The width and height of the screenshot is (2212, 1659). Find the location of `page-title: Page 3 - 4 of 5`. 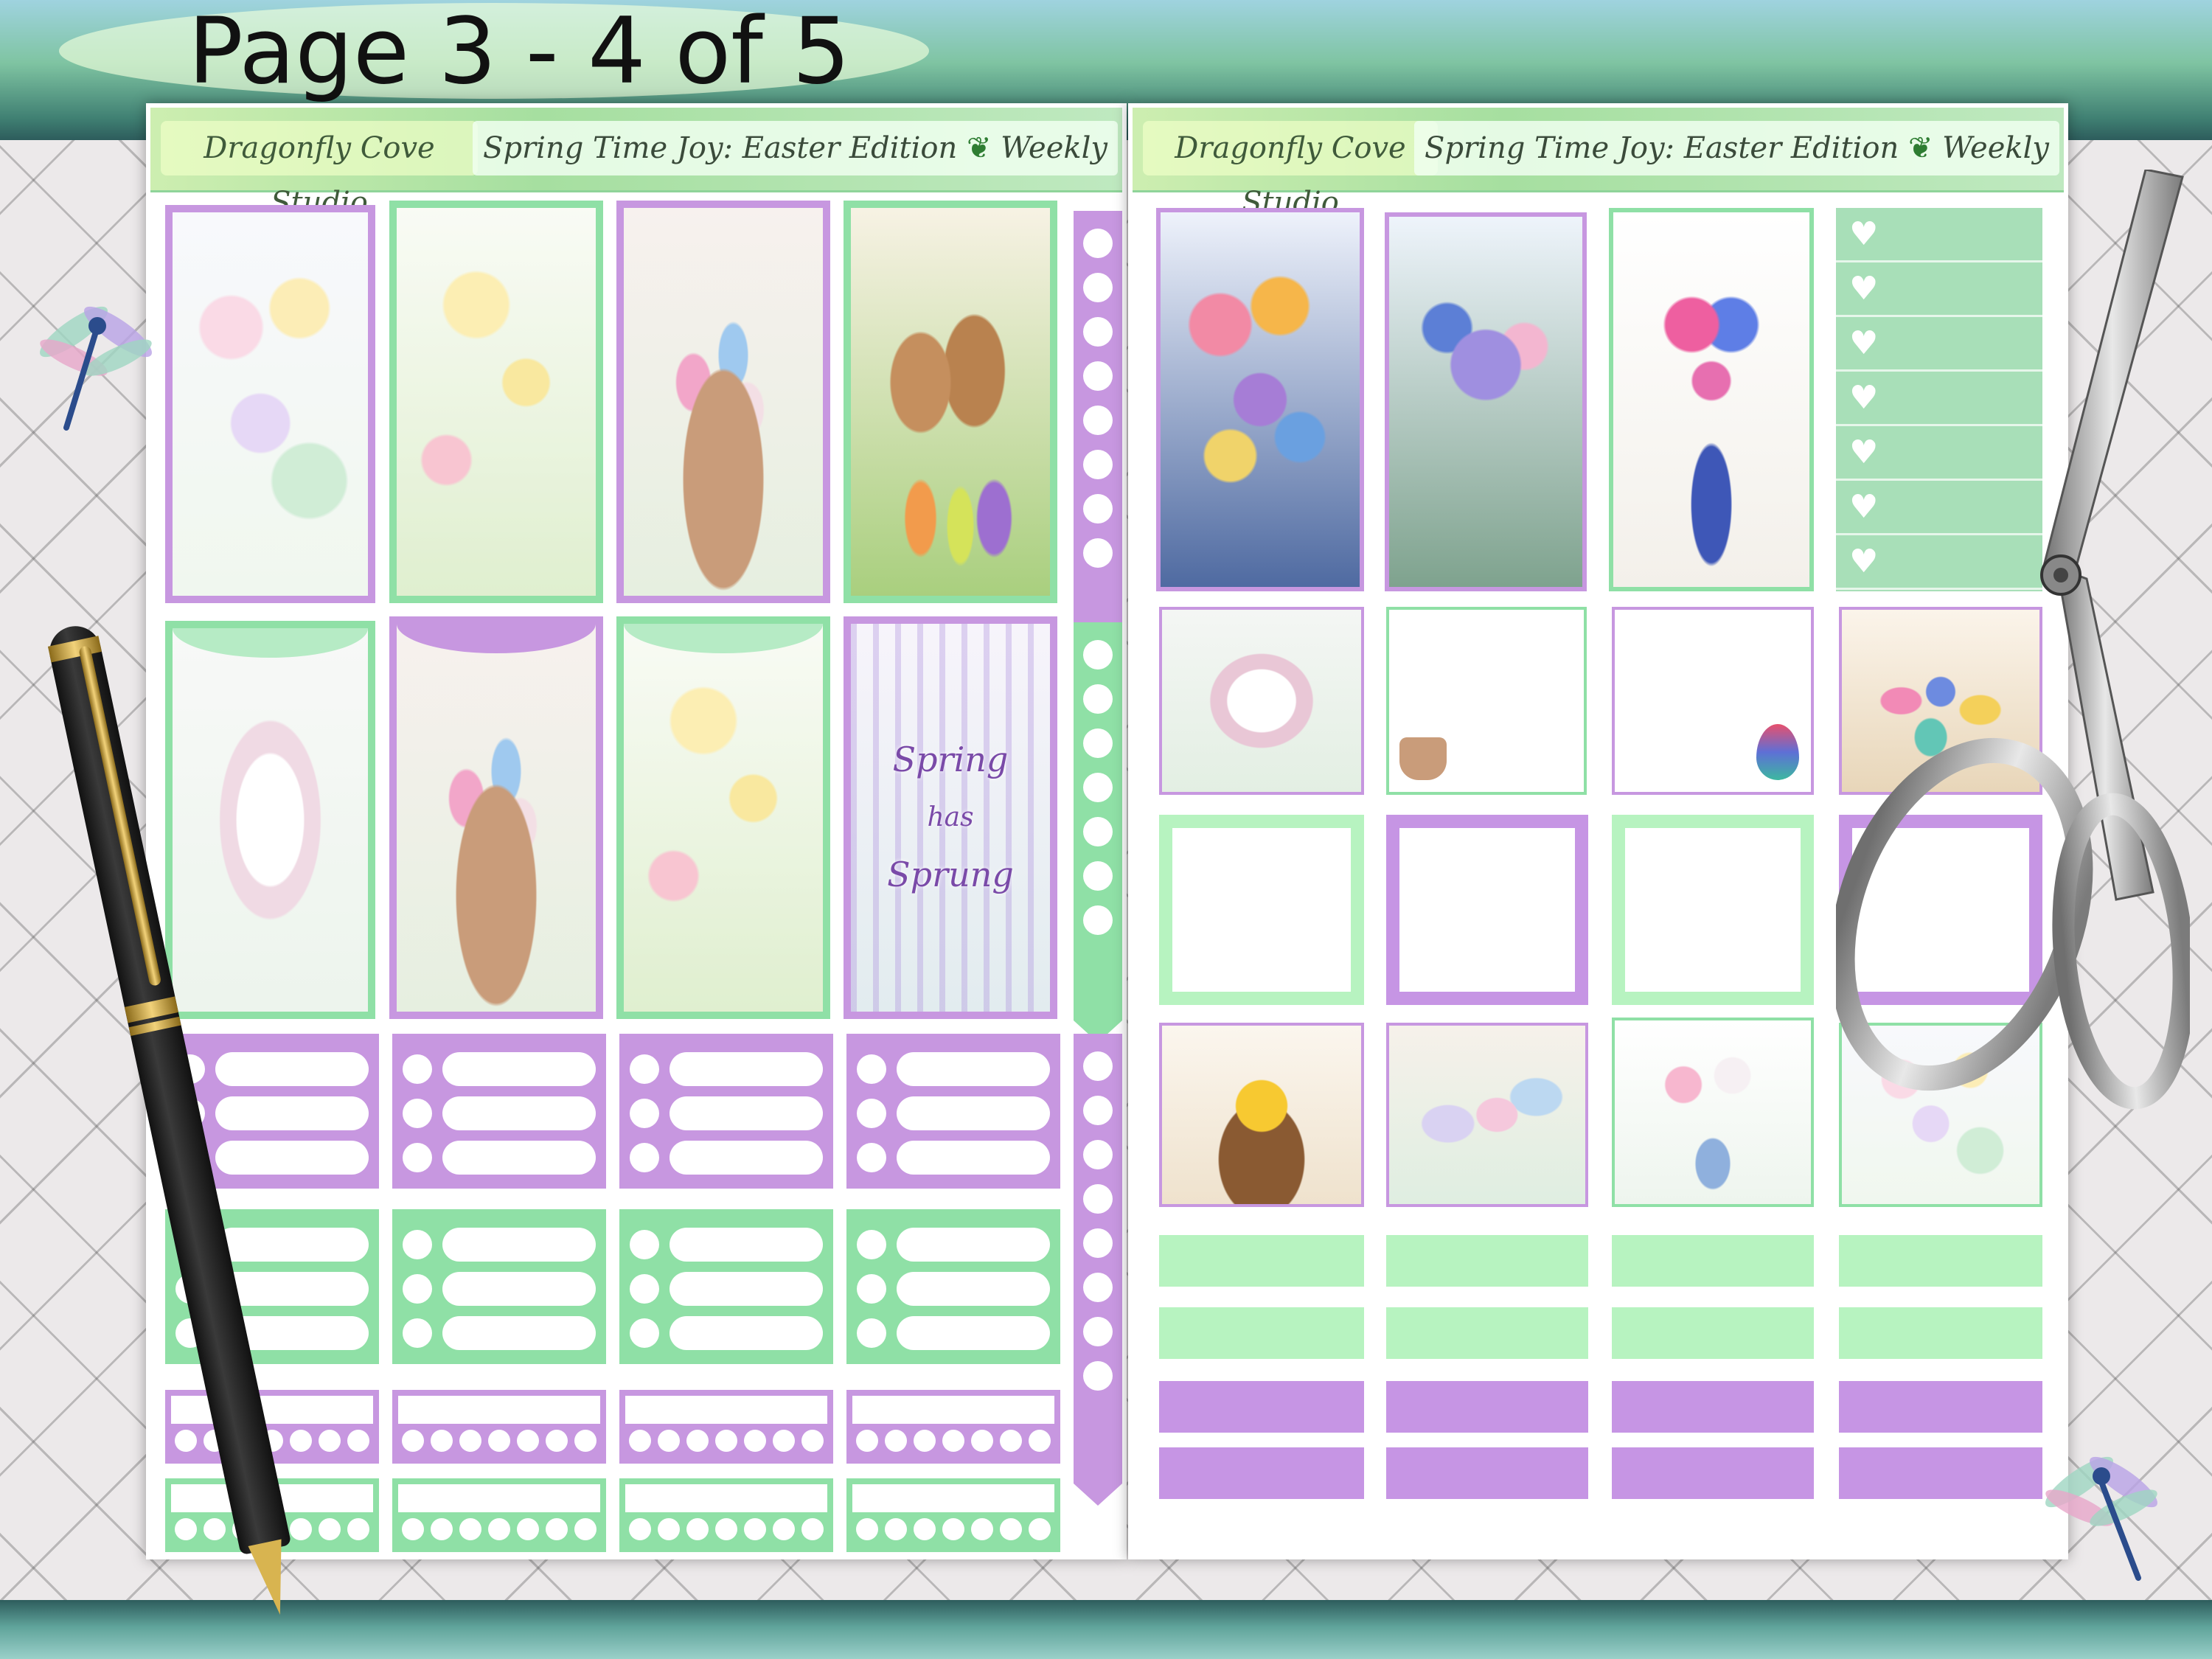

page-title: Page 3 - 4 of 5 is located at coordinates (519, 52).